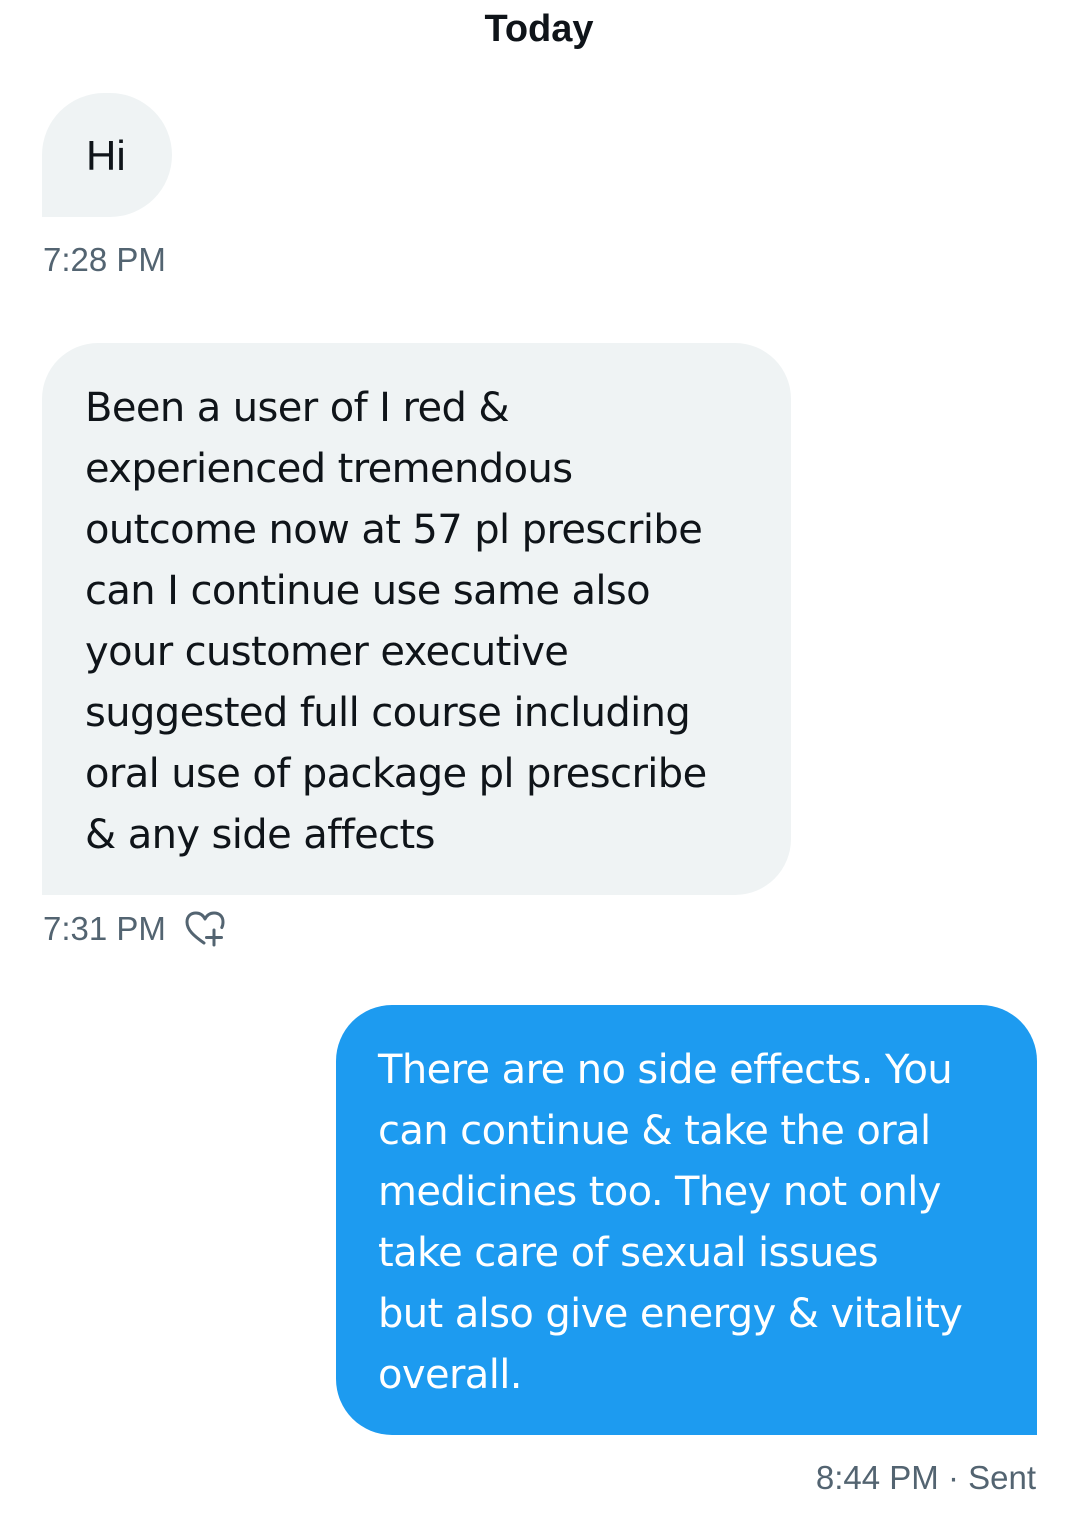  Describe the element at coordinates (104, 928) in the screenshot. I see `message-timestamp: 7:31 PM` at that location.